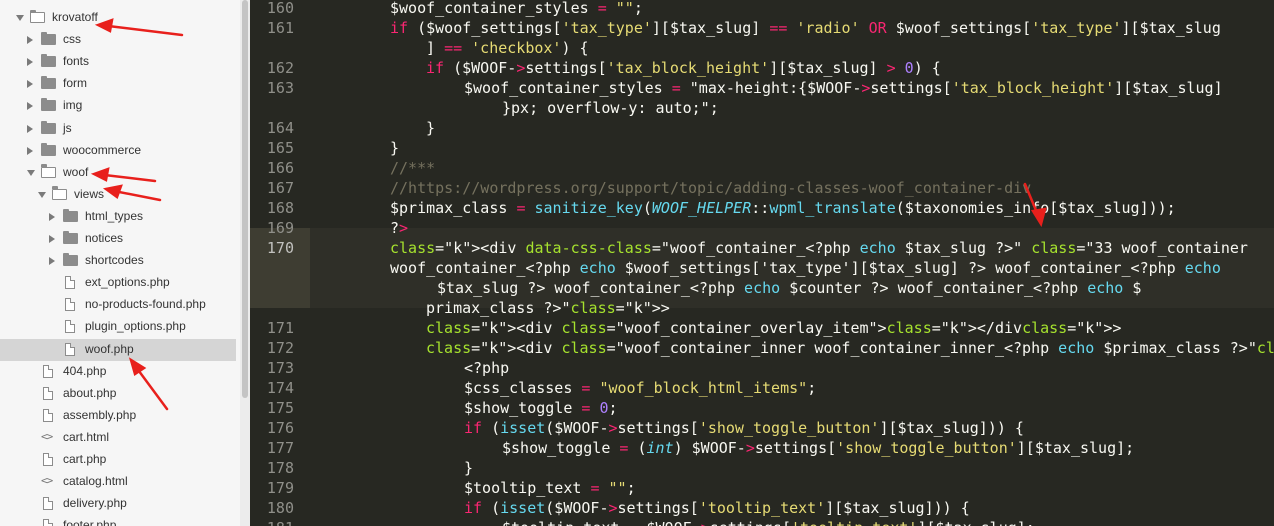 This screenshot has height=526, width=1274. What do you see at coordinates (118, 394) in the screenshot?
I see `sidebar-item-about-php: about.php` at bounding box center [118, 394].